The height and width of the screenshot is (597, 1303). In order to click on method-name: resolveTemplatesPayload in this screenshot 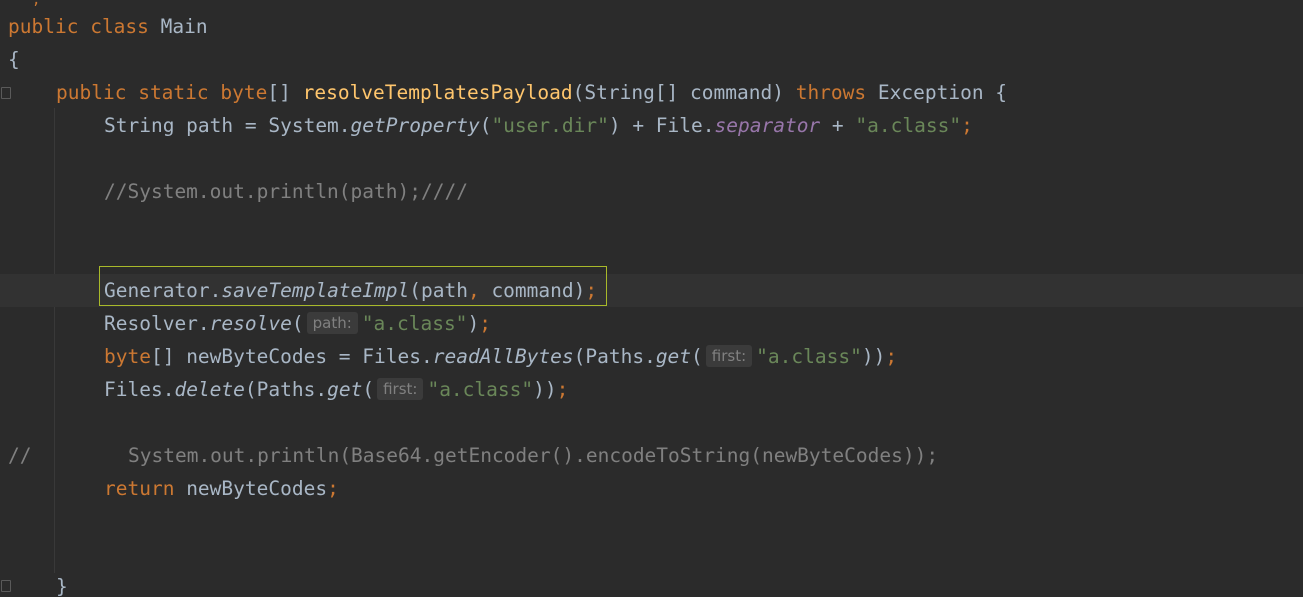, I will do `click(437, 92)`.